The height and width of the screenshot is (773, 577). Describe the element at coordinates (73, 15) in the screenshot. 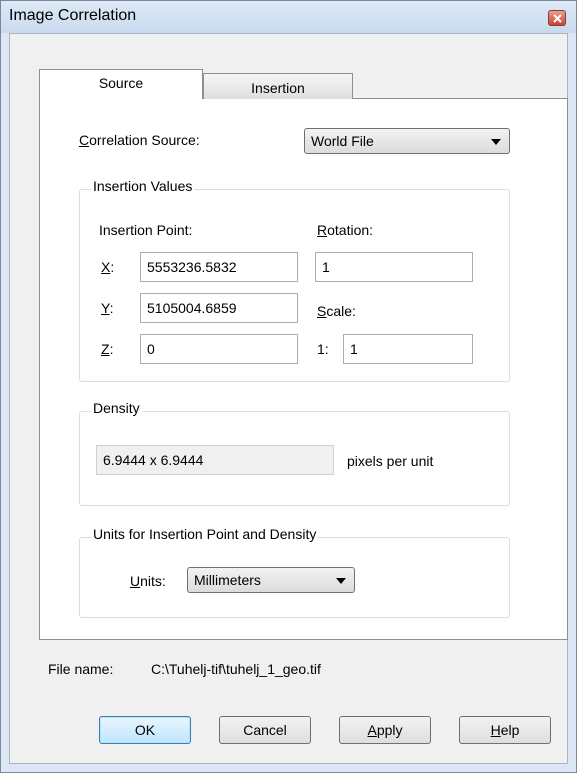

I see `window-title: Image Correlation` at that location.